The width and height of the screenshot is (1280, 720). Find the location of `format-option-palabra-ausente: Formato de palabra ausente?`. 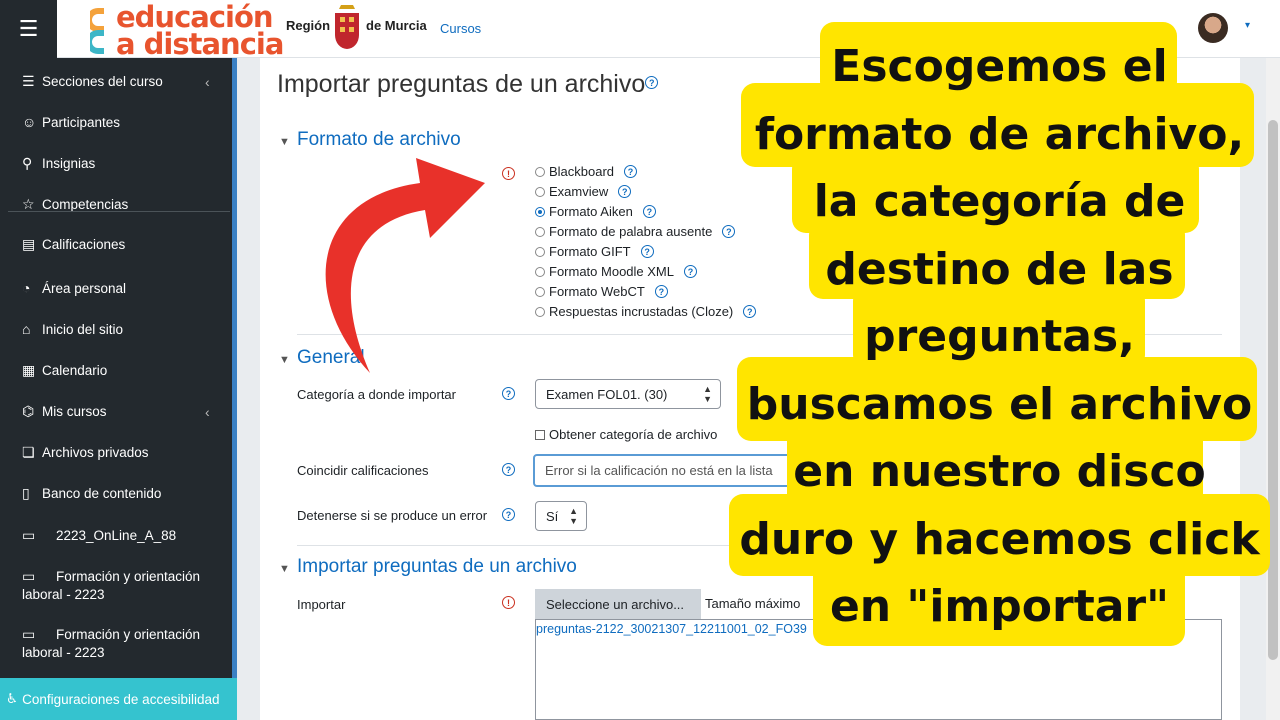

format-option-palabra-ausente: Formato de palabra ausente? is located at coordinates (635, 231).